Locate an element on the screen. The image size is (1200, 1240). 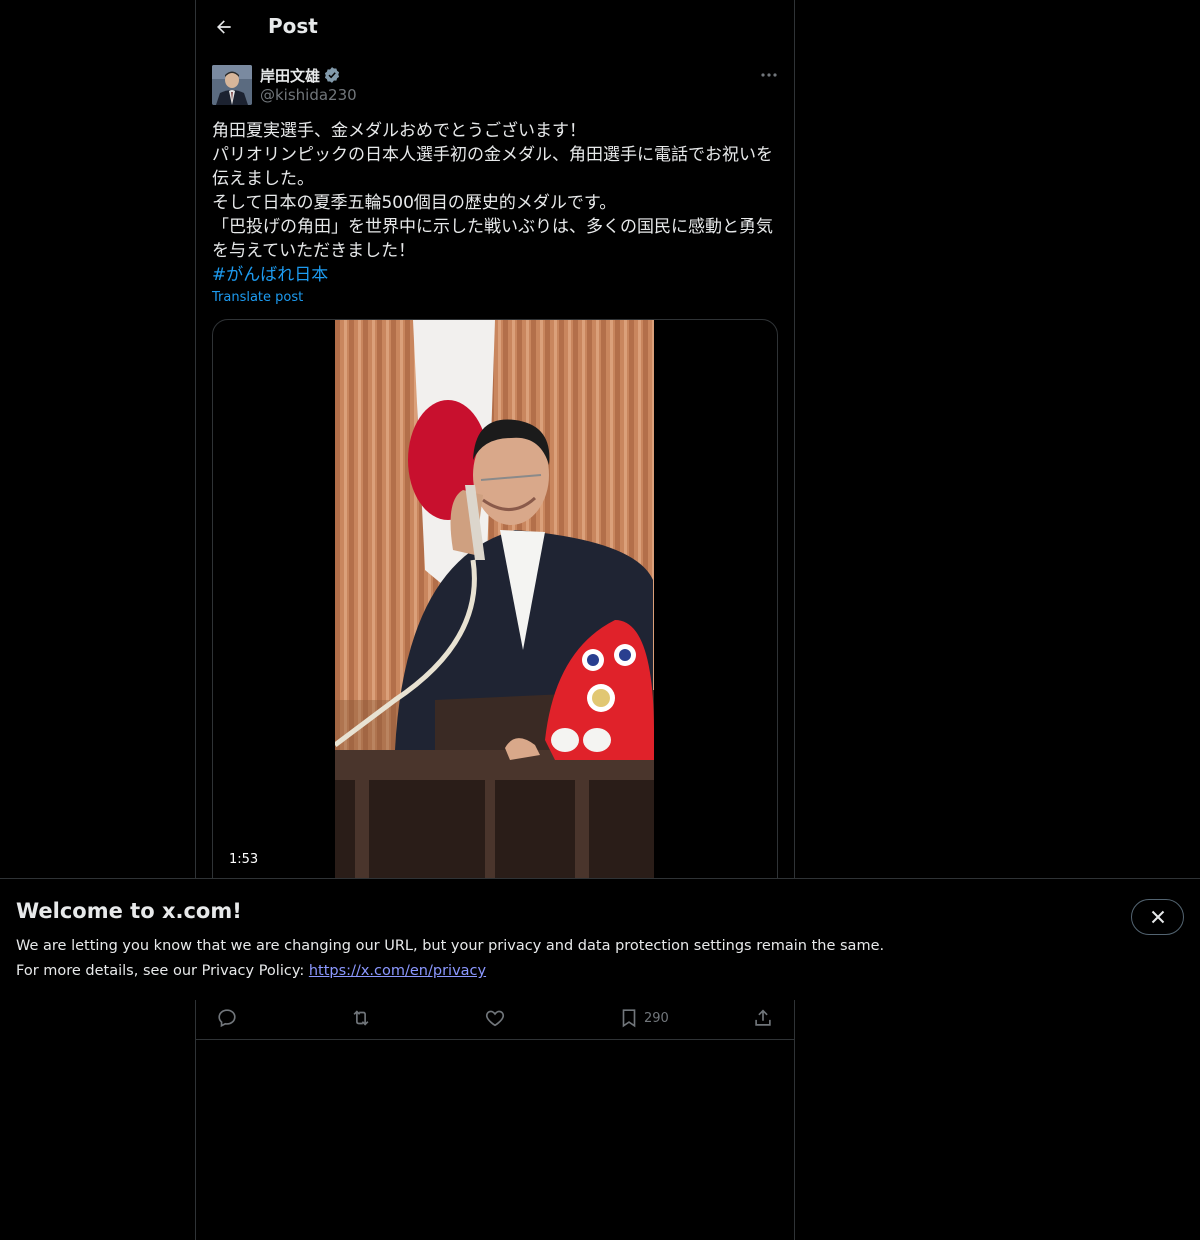
page-title: Post is located at coordinates (293, 26).